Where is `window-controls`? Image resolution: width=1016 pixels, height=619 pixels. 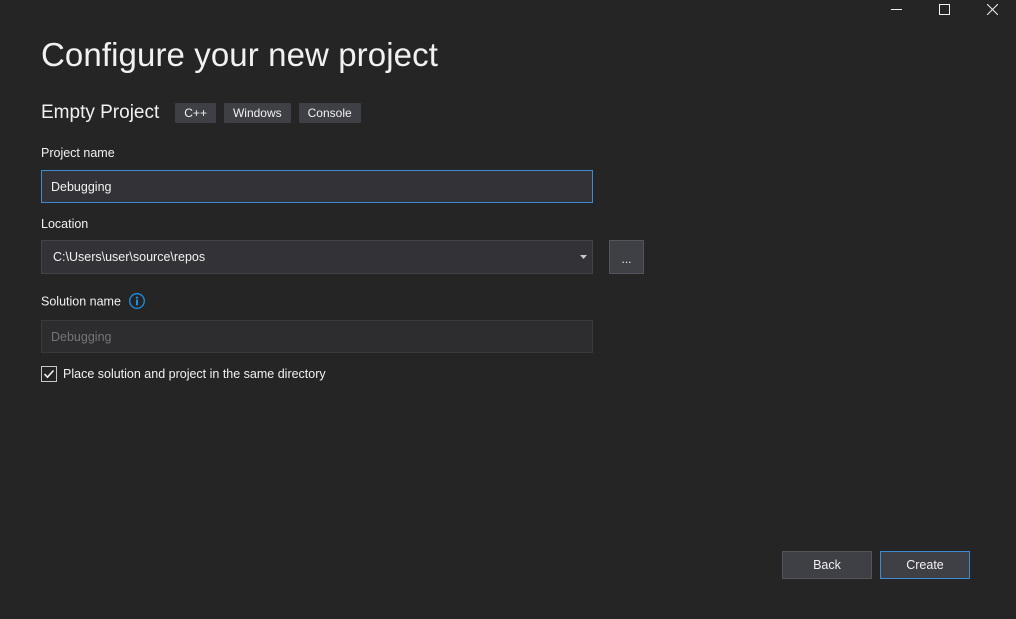
window-controls is located at coordinates (944, 9).